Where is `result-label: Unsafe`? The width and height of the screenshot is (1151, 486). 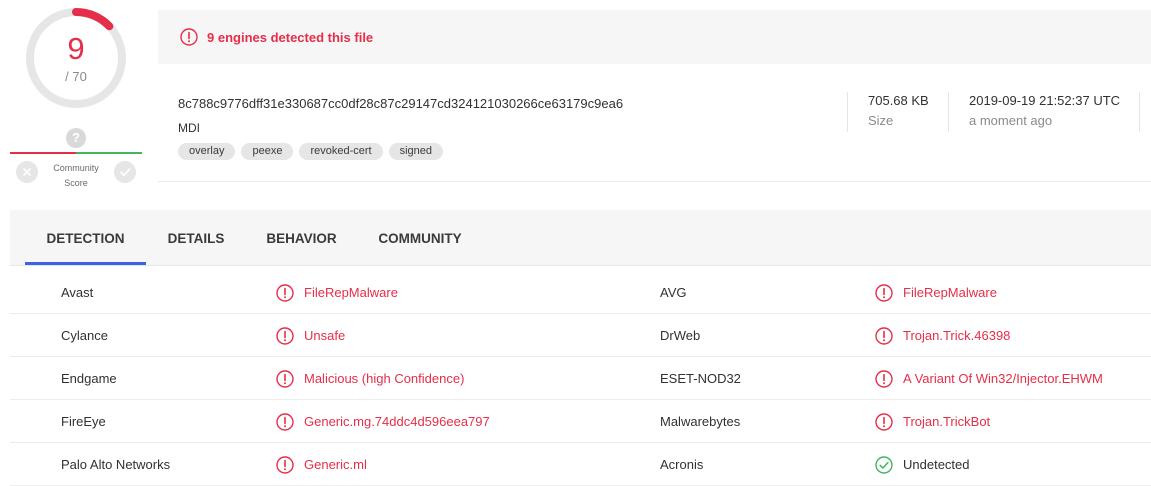
result-label: Unsafe is located at coordinates (325, 335).